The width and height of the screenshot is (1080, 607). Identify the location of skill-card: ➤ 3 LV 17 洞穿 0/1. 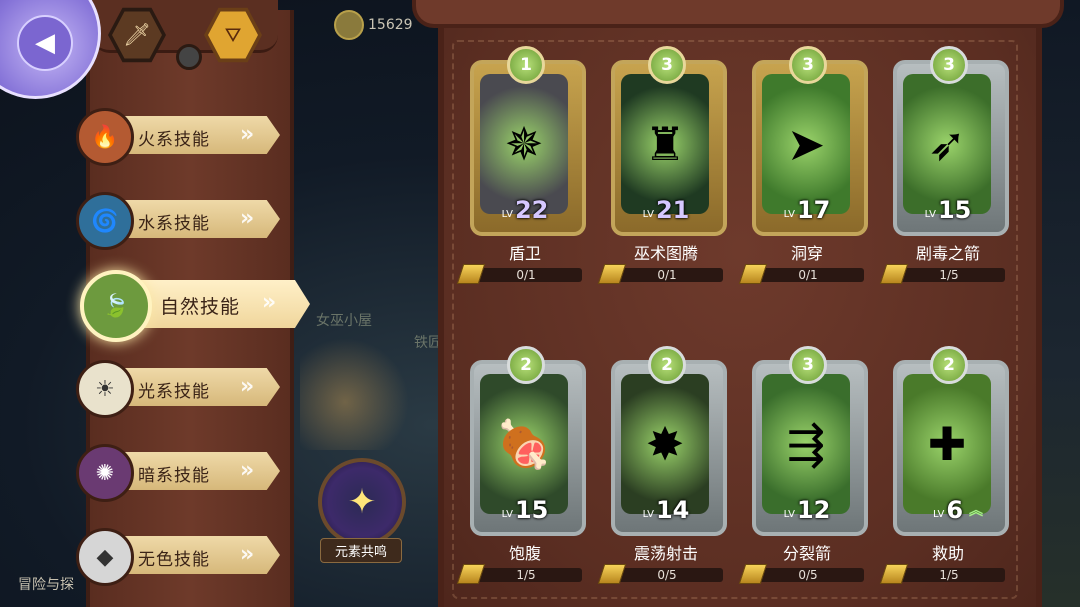
(803, 170).